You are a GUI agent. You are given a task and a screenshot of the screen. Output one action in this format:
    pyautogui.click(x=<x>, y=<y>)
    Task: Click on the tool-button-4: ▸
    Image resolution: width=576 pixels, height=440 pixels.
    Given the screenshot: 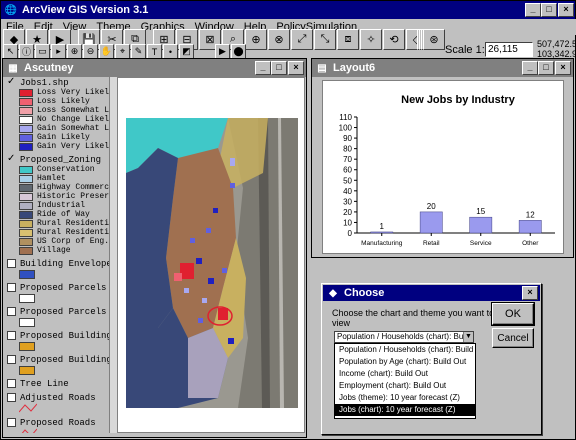 What is the action you would take?
    pyautogui.click(x=58, y=51)
    